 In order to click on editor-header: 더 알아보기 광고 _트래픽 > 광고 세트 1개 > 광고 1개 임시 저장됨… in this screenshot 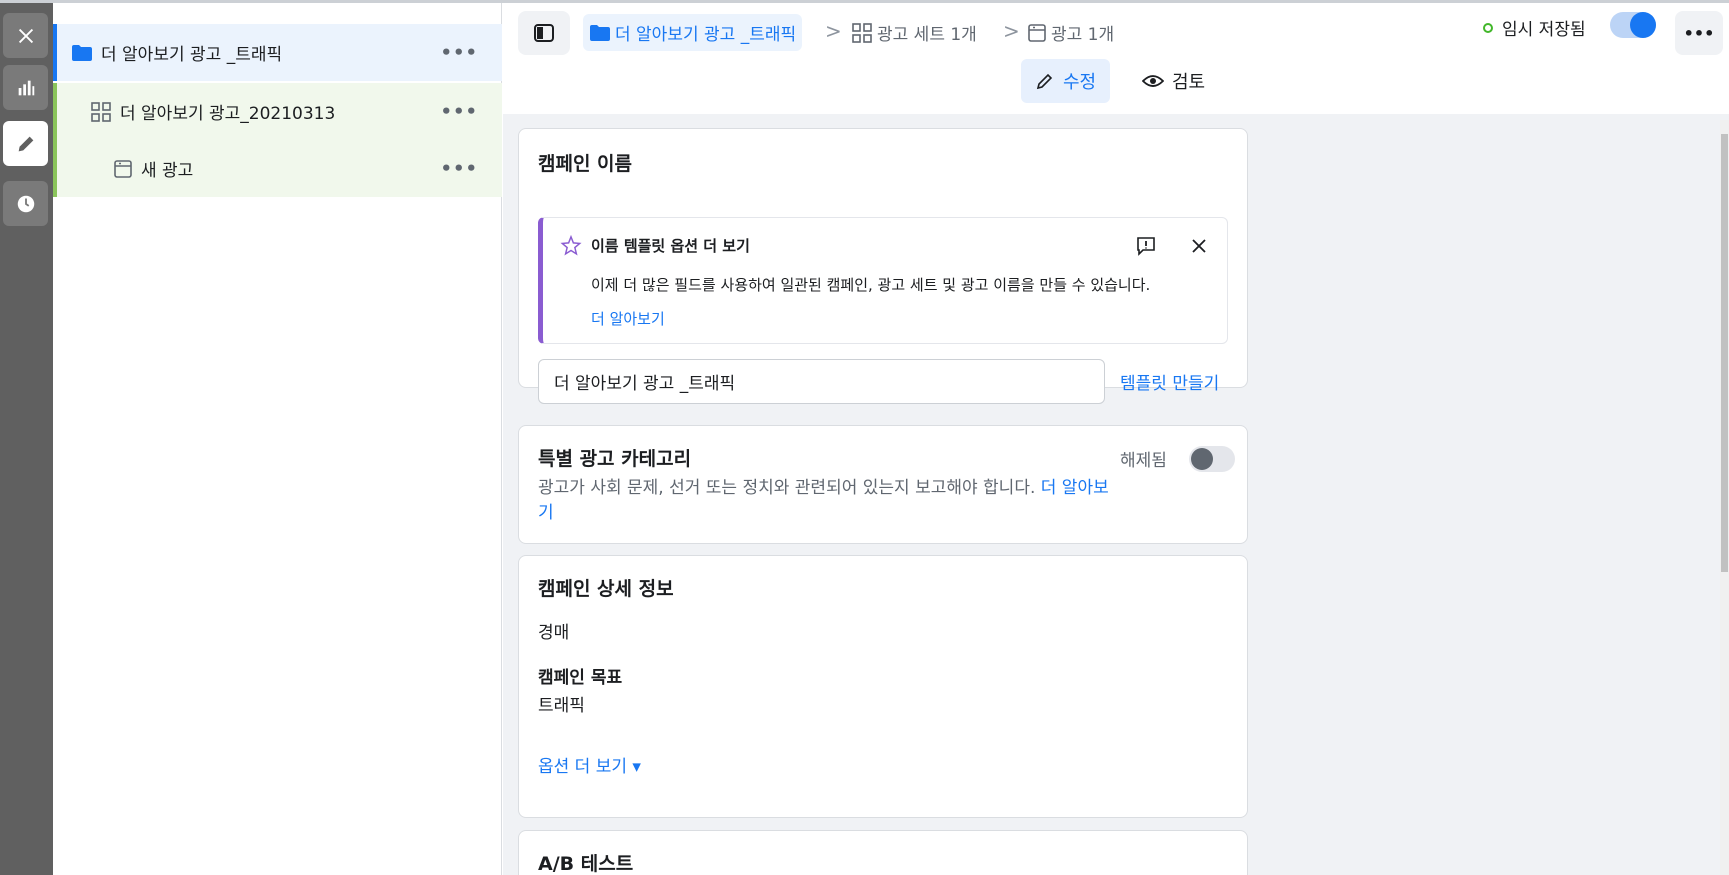, I will do `click(1116, 58)`.